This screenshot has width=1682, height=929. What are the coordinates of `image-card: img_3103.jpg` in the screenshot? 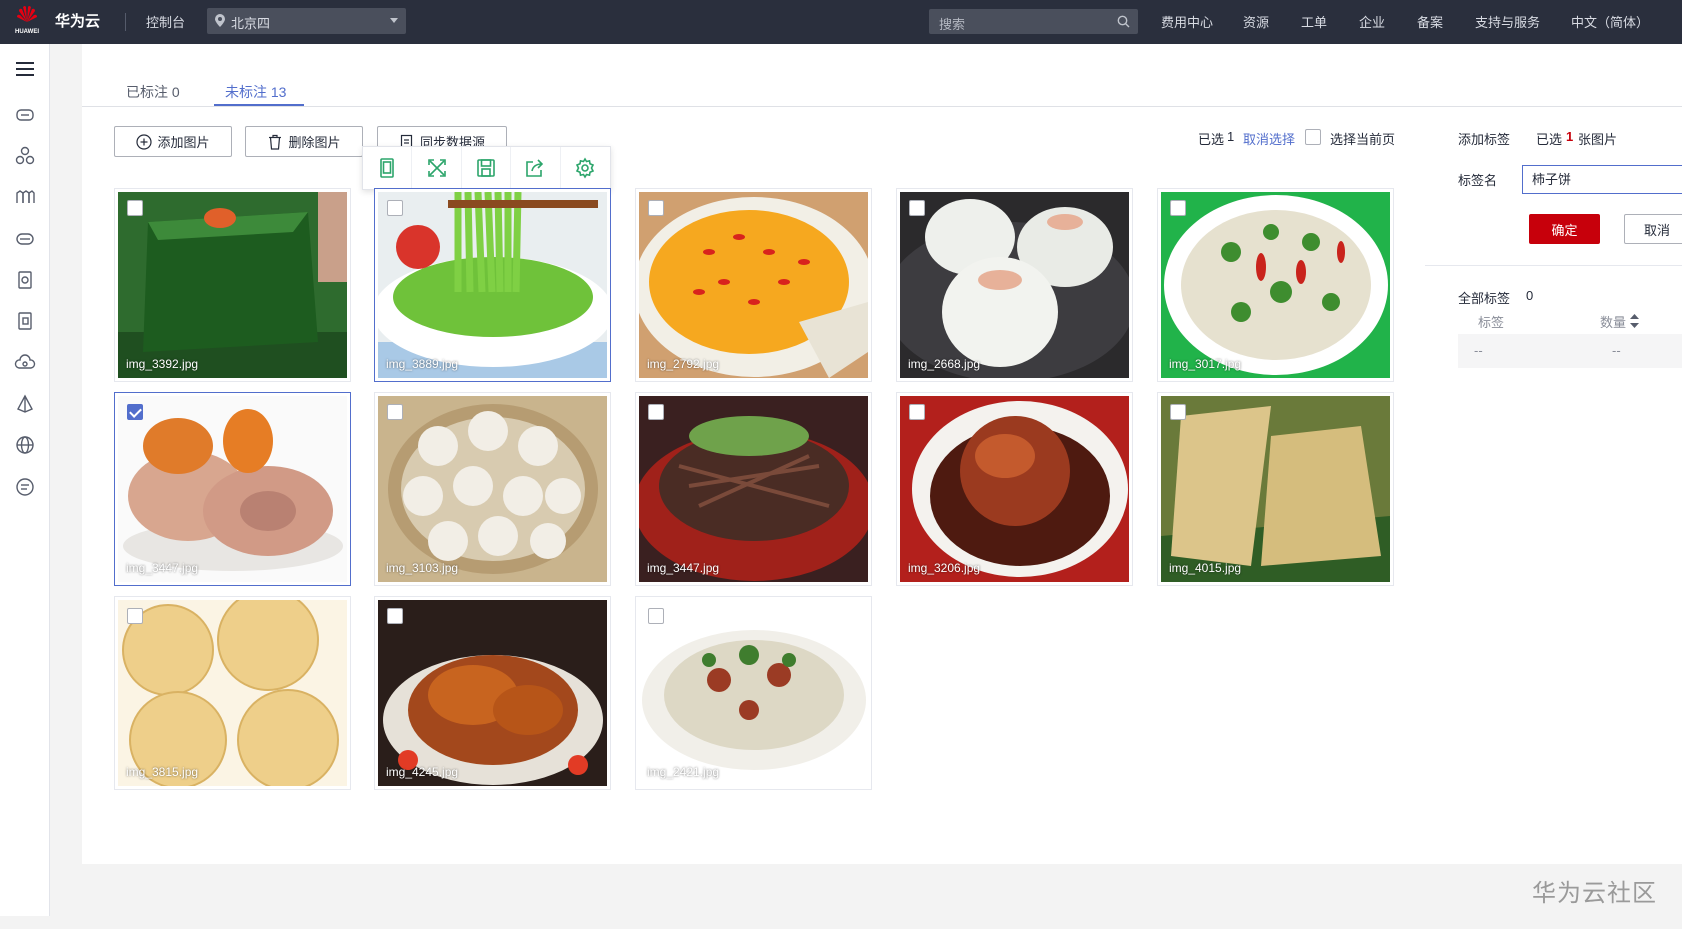 It's located at (492, 489).